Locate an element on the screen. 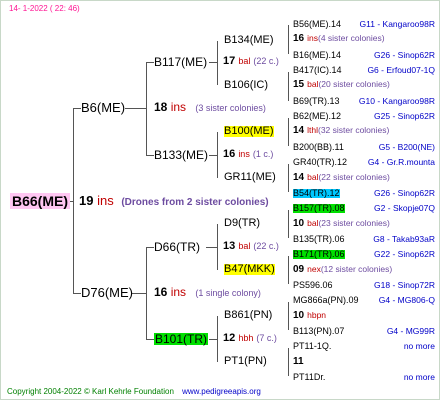 The image size is (440, 400). gen2-info: 13 bal (22 c.) is located at coordinates (251, 246).